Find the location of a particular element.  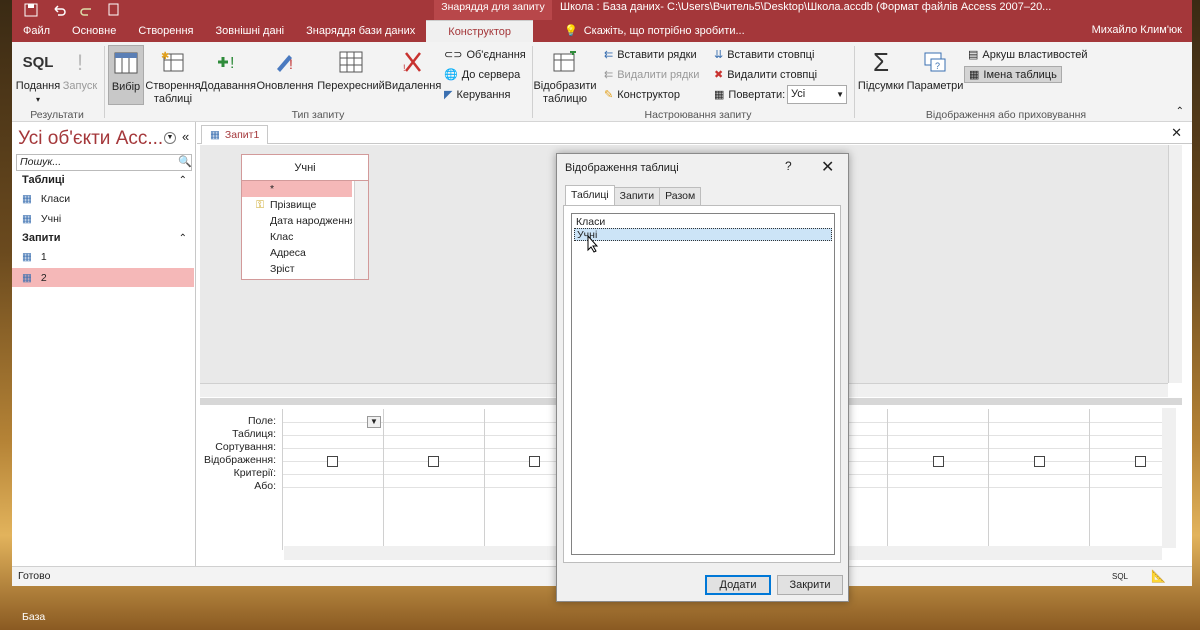

delete-rows-button: ⇇ Видалити рядки is located at coordinates (651, 75).